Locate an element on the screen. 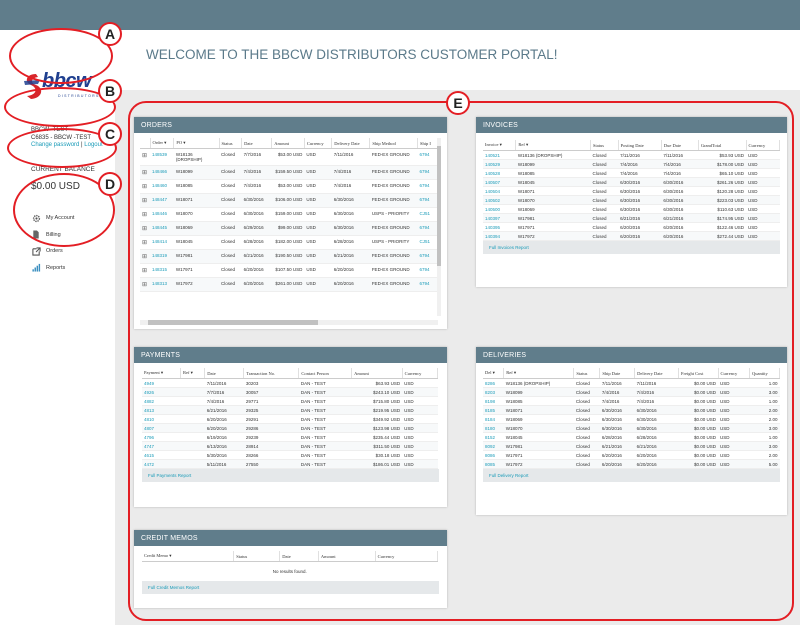  callout-label-b: B is located at coordinates (110, 91).